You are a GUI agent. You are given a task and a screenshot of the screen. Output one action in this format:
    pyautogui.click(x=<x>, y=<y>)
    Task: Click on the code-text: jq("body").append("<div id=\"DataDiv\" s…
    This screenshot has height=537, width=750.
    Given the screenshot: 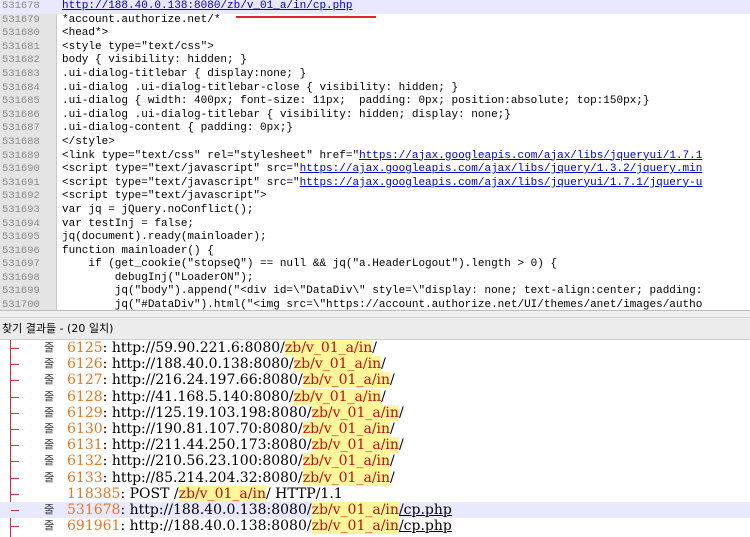 What is the action you would take?
    pyautogui.click(x=382, y=292)
    